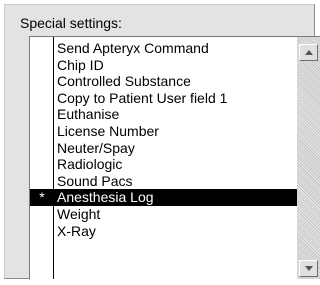  Describe the element at coordinates (163, 131) in the screenshot. I see `list-item: License Number` at that location.